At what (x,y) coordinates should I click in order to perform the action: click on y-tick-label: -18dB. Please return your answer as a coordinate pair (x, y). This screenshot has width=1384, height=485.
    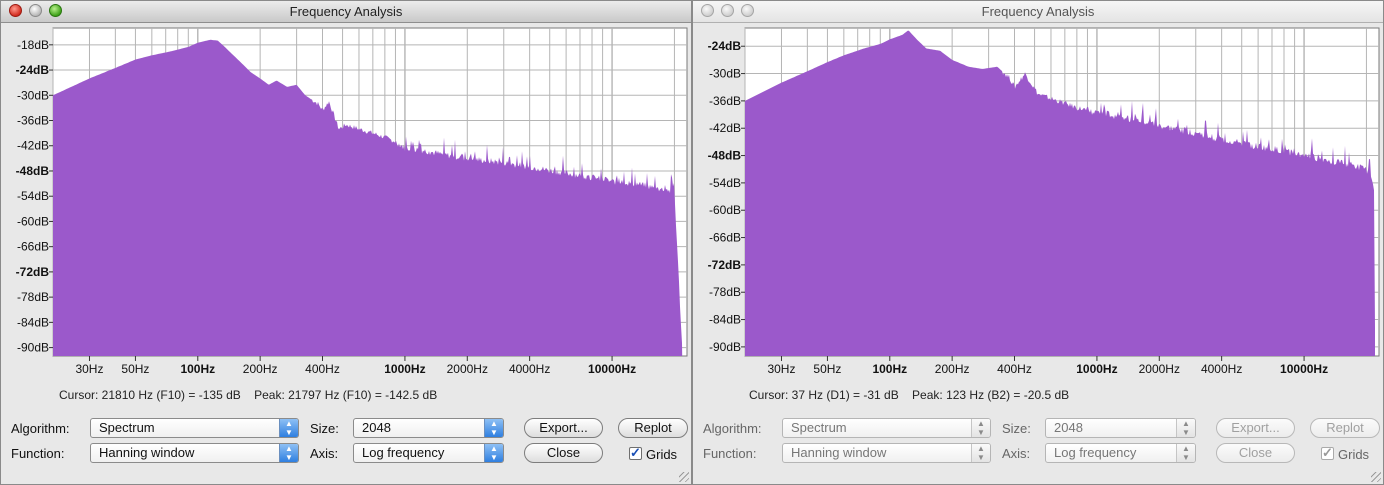
    Looking at the image, I should click on (33, 45).